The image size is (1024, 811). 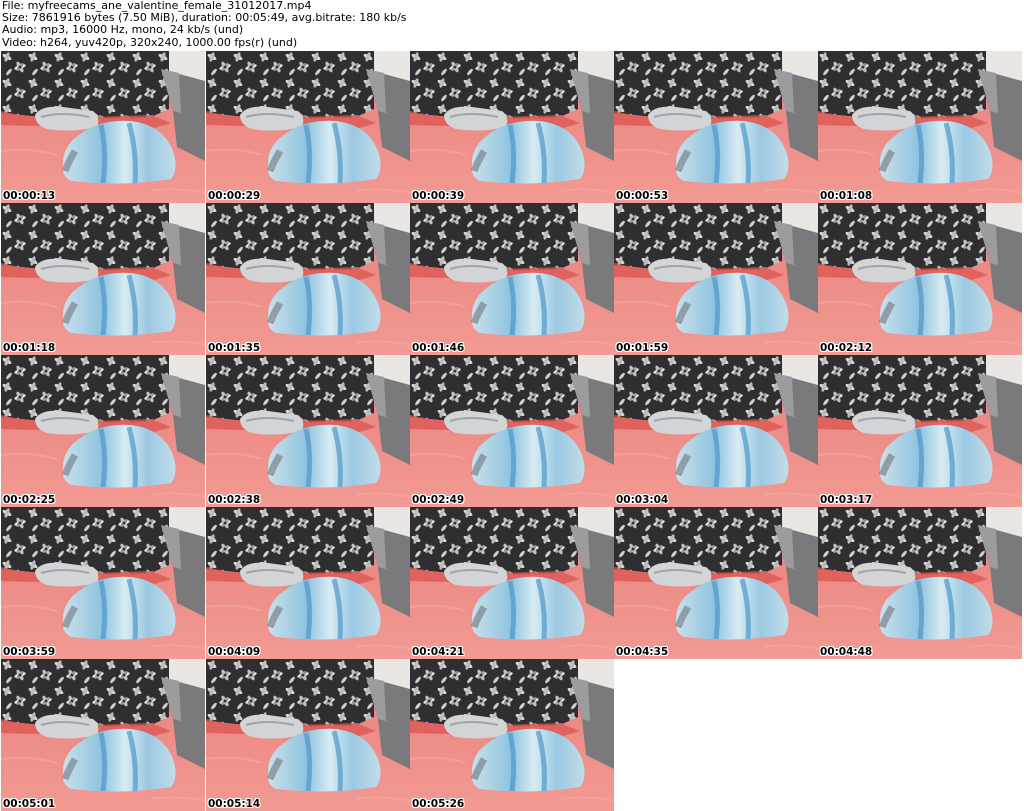 What do you see at coordinates (234, 348) in the screenshot?
I see `frame-timestamp: 00:01:35` at bounding box center [234, 348].